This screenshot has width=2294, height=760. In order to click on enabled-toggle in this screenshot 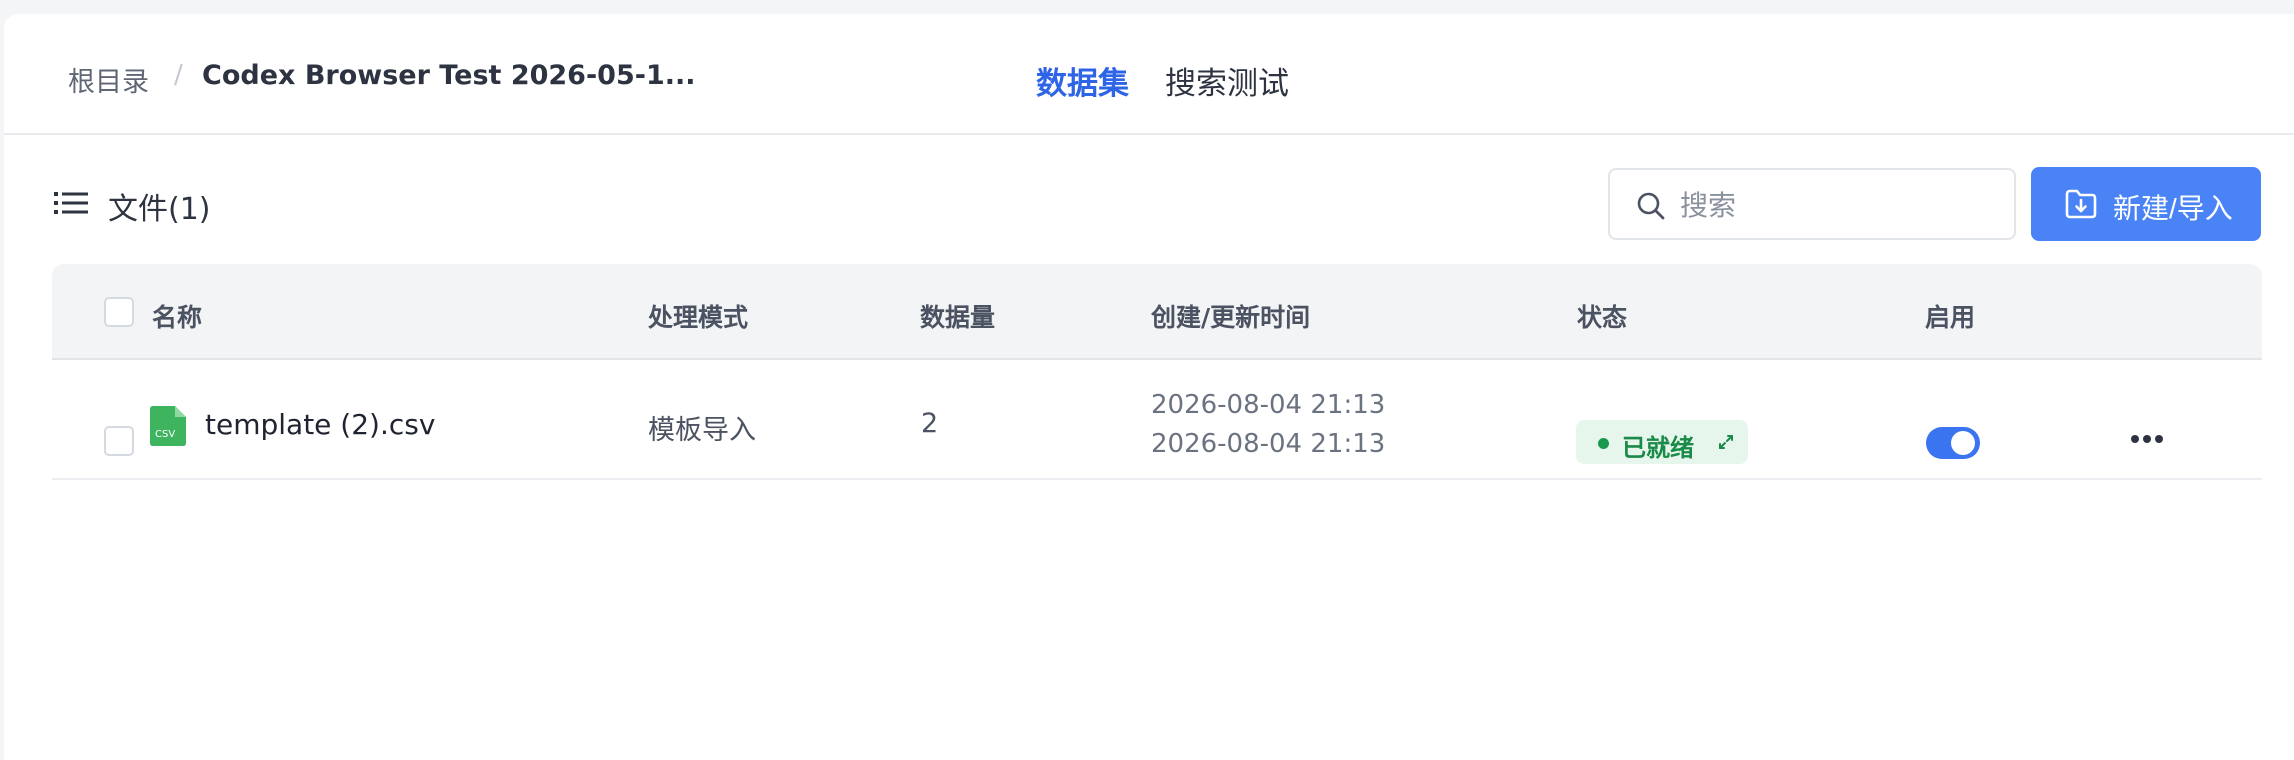, I will do `click(1953, 443)`.